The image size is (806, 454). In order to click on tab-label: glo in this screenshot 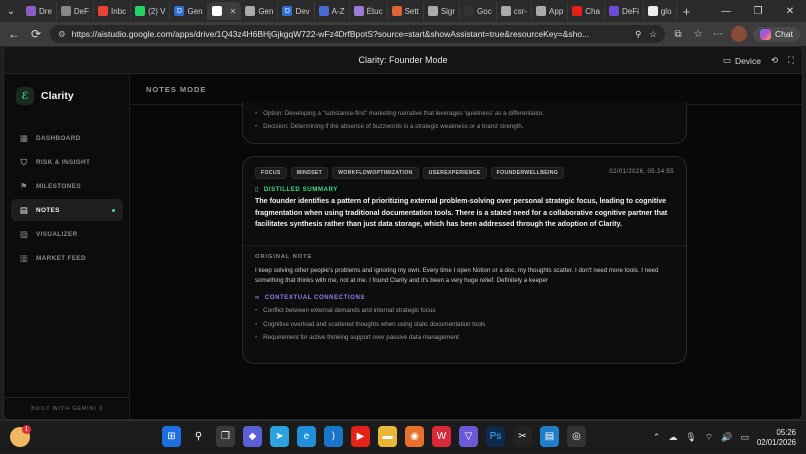, I will do `click(666, 11)`.